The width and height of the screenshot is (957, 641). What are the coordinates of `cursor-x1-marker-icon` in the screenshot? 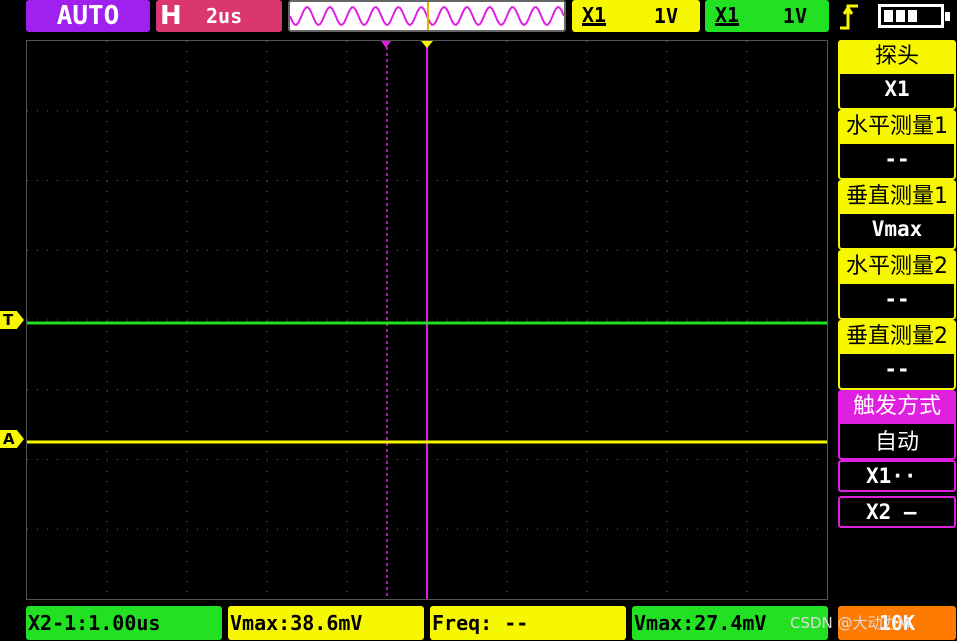 It's located at (386, 41).